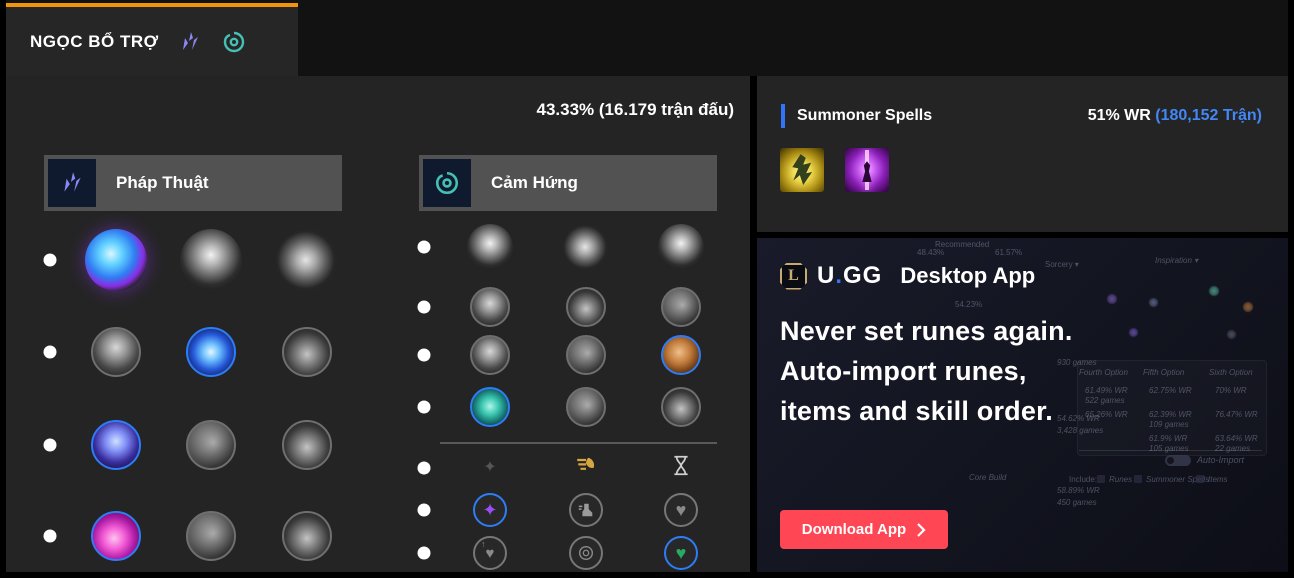  What do you see at coordinates (1169, 424) in the screenshot?
I see `bg-text: 109 games` at bounding box center [1169, 424].